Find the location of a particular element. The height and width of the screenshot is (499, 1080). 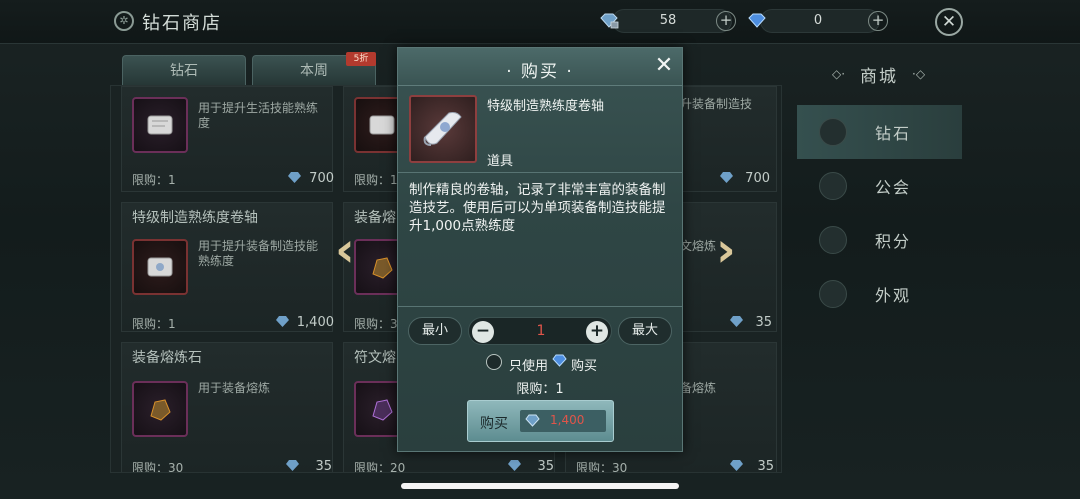

add-bound-diamond-button: + is located at coordinates (726, 21).